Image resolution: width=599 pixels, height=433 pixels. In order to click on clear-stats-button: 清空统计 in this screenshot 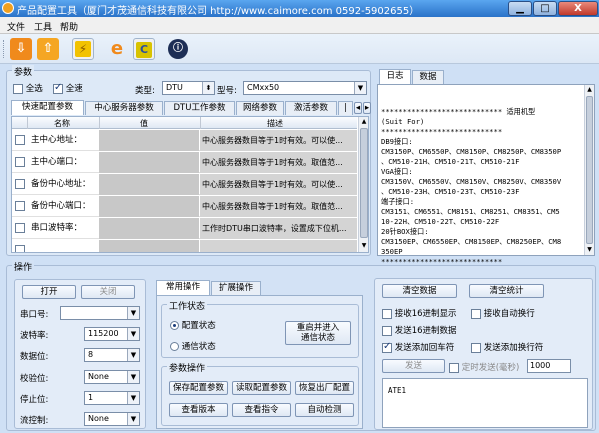, I will do `click(506, 291)`.